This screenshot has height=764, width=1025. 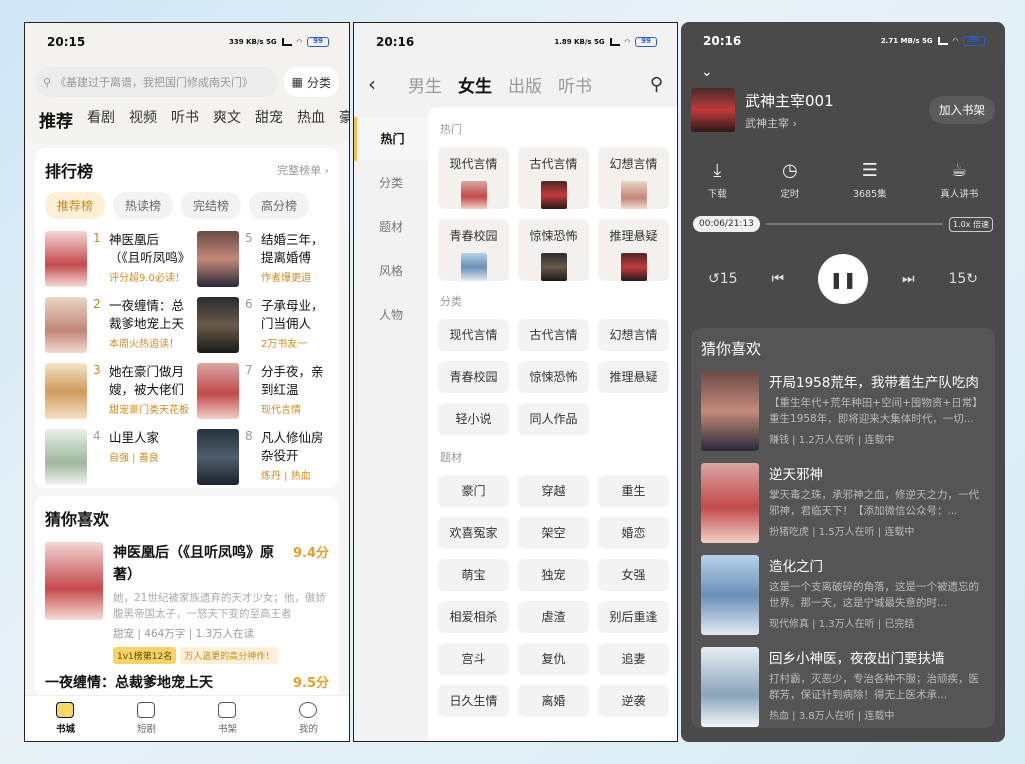 I want to click on search-input: ⚲ 《基建过于离谱，我把国门修成南天门》, so click(x=156, y=82).